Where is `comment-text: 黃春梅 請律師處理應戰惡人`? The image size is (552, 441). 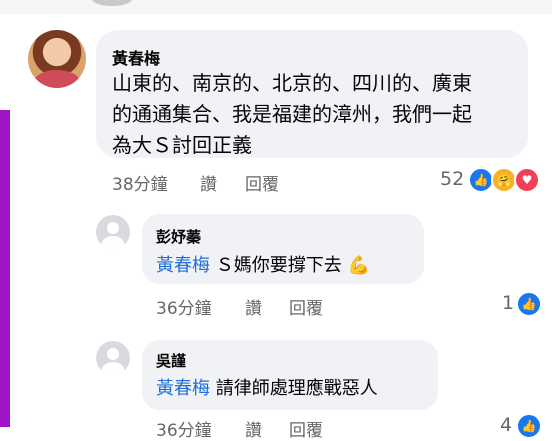 comment-text: 黃春梅 請律師處理應戰惡人 is located at coordinates (267, 387).